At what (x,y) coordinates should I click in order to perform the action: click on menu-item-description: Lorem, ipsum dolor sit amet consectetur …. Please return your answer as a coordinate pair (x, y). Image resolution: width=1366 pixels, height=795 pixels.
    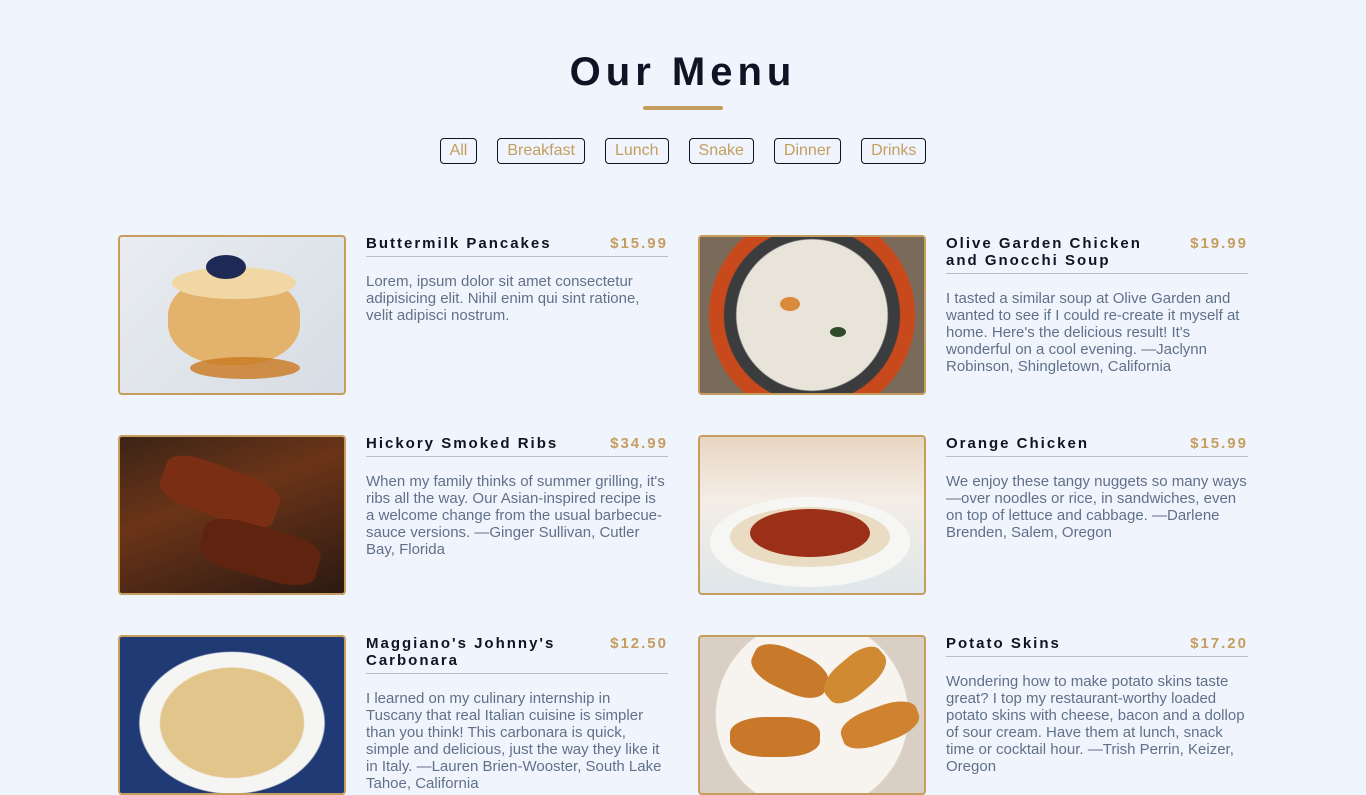
    Looking at the image, I should click on (503, 298).